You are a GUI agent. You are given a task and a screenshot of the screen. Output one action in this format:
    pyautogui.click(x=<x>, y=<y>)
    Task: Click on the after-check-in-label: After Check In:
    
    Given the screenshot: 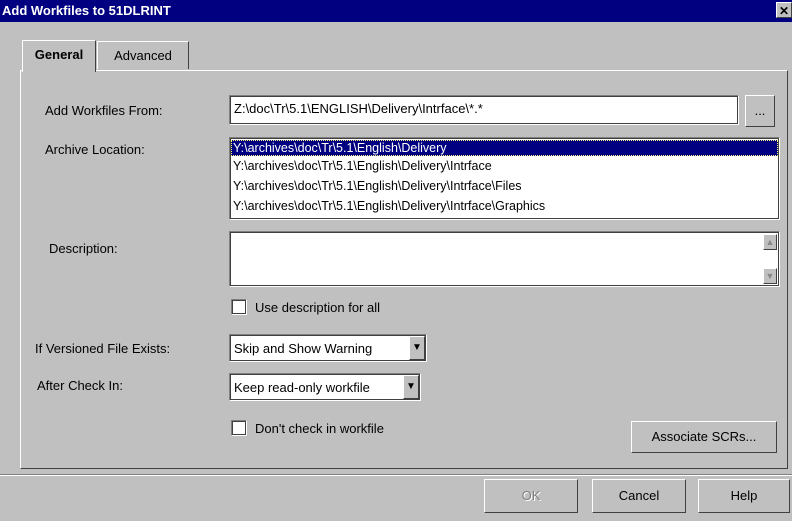 What is the action you would take?
    pyautogui.click(x=80, y=385)
    